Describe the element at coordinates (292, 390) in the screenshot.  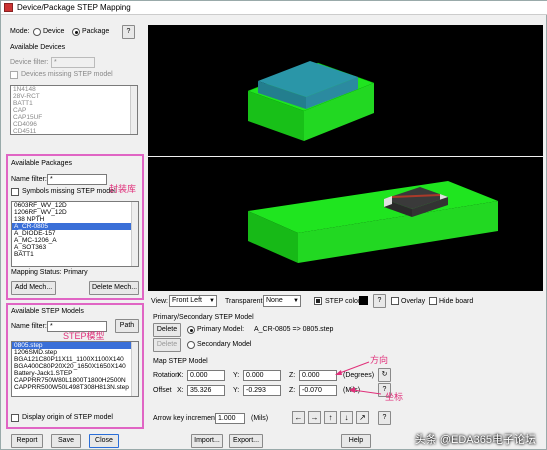
I see `offset-z-label: Z:` at that location.